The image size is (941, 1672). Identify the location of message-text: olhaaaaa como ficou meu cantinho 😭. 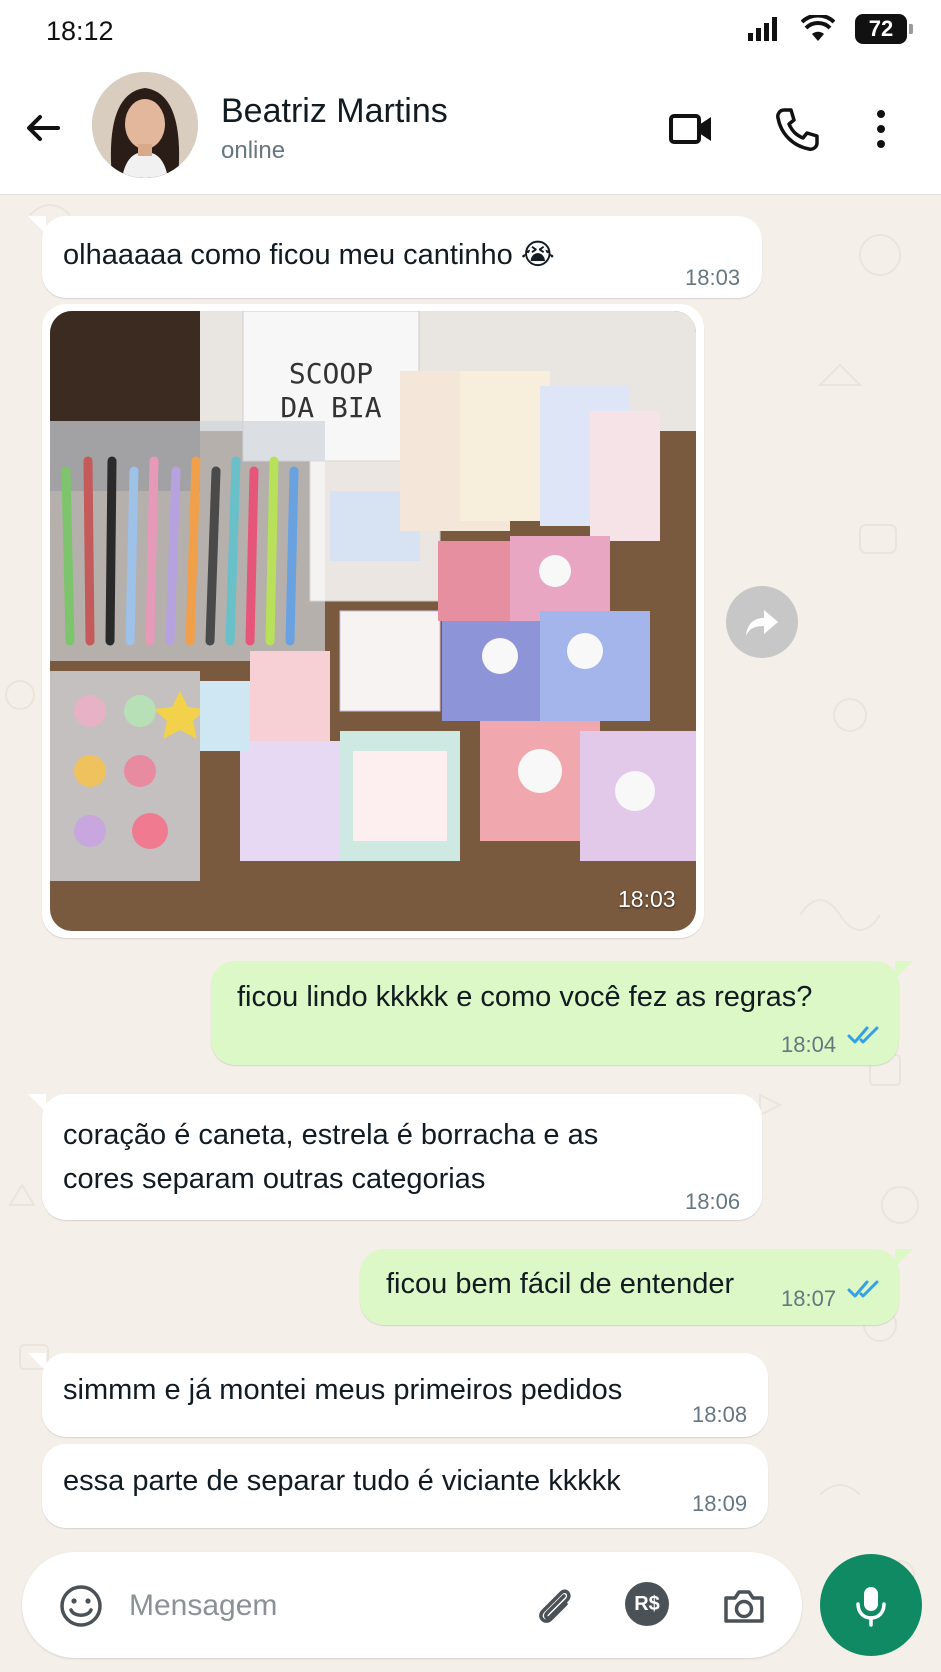
(309, 255).